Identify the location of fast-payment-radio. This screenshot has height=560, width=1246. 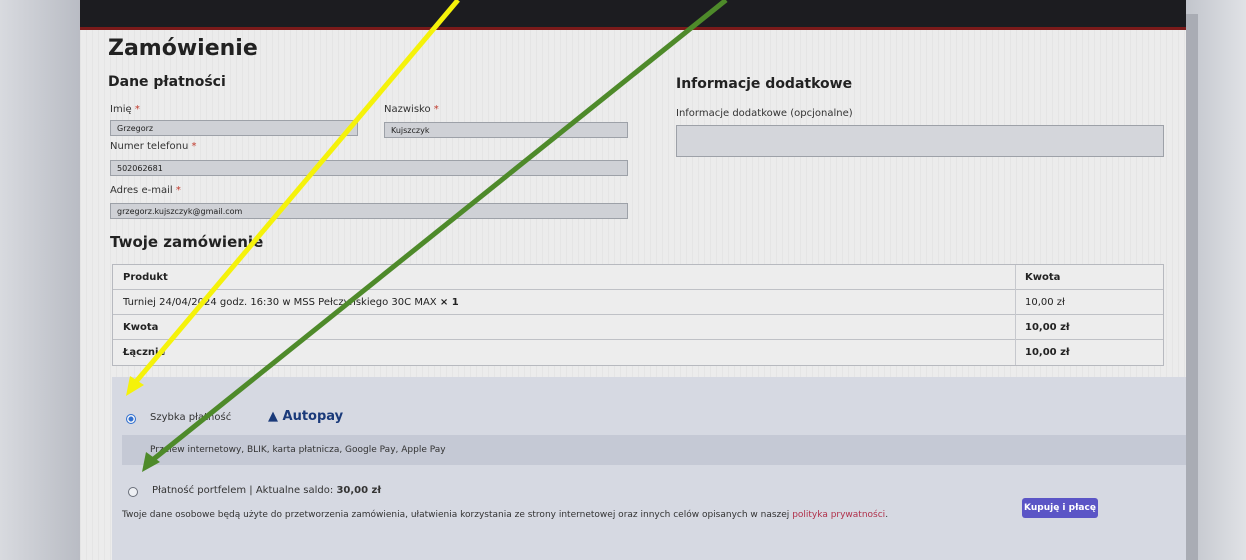
(131, 419).